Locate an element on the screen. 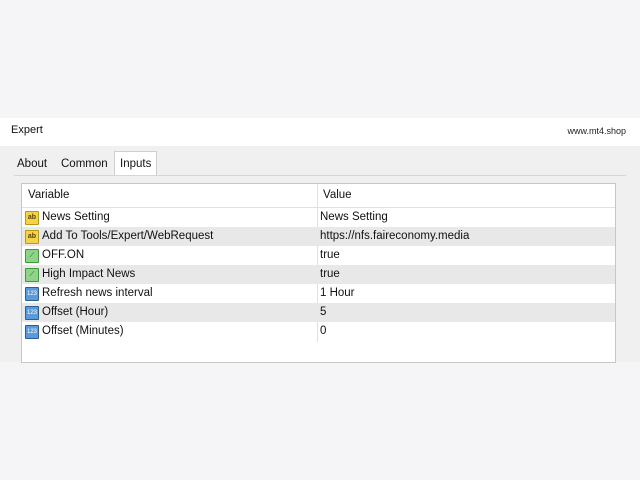  variable-value: https://nfs.faireconomy.media is located at coordinates (394, 236).